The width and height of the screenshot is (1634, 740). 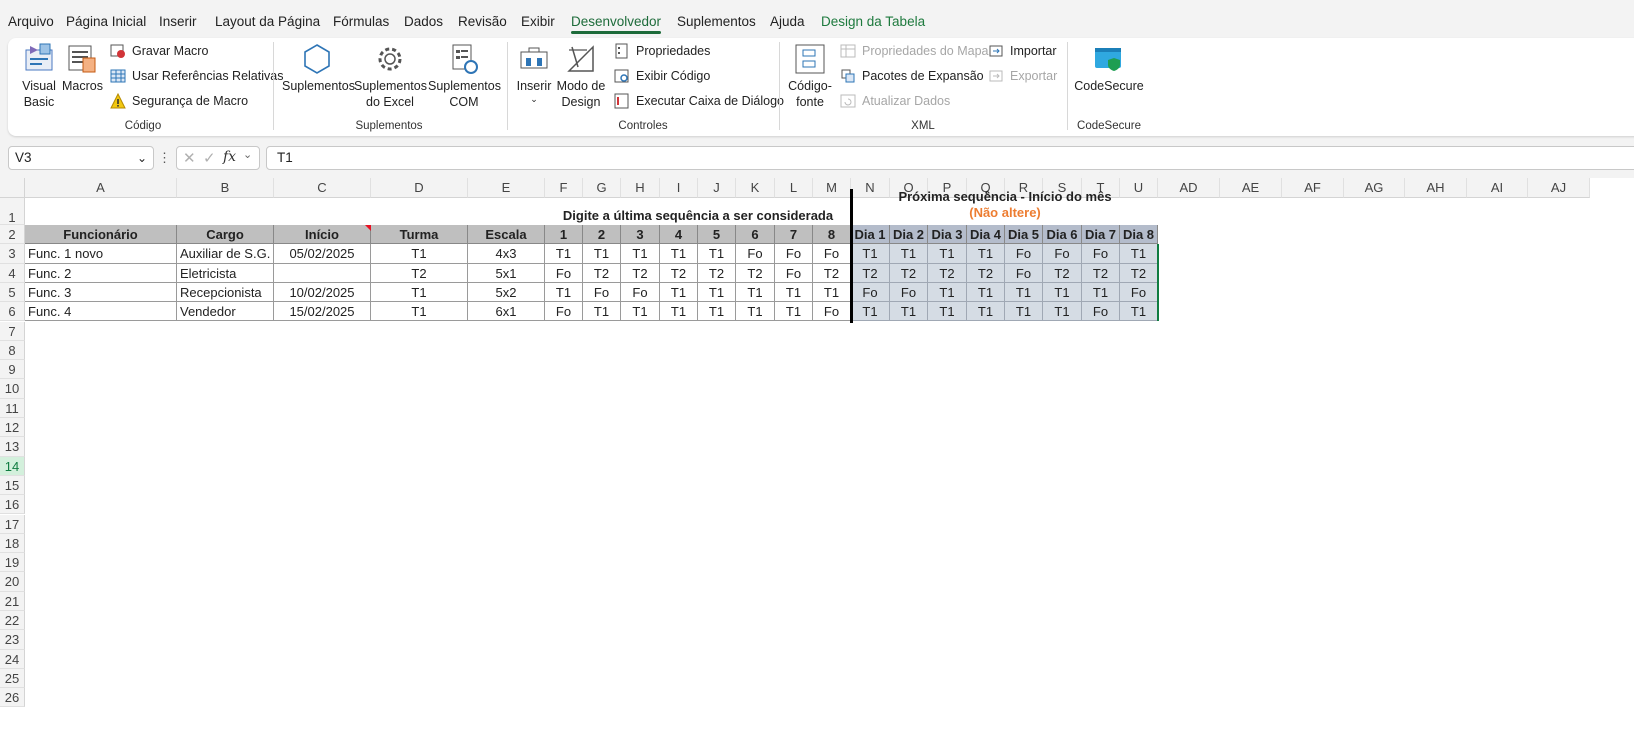 What do you see at coordinates (1436, 188) in the screenshot?
I see `column-header: AH` at bounding box center [1436, 188].